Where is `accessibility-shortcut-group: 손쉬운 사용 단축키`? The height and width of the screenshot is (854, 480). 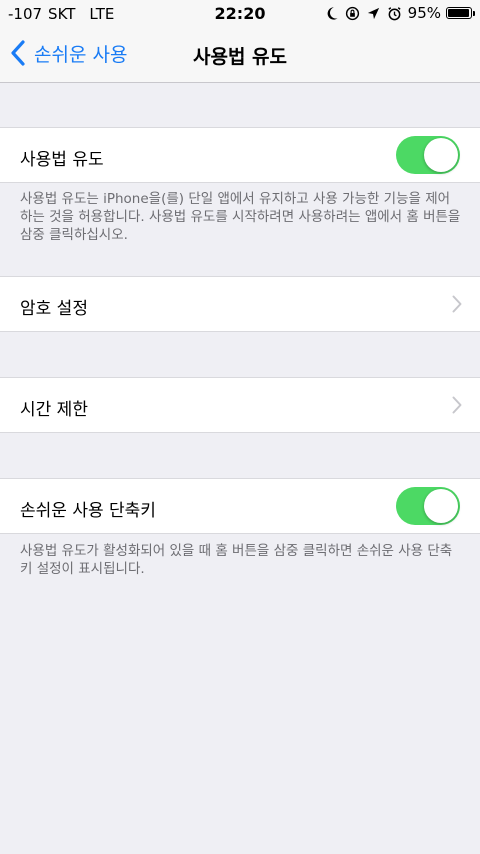
accessibility-shortcut-group: 손쉬운 사용 단축키 is located at coordinates (240, 506).